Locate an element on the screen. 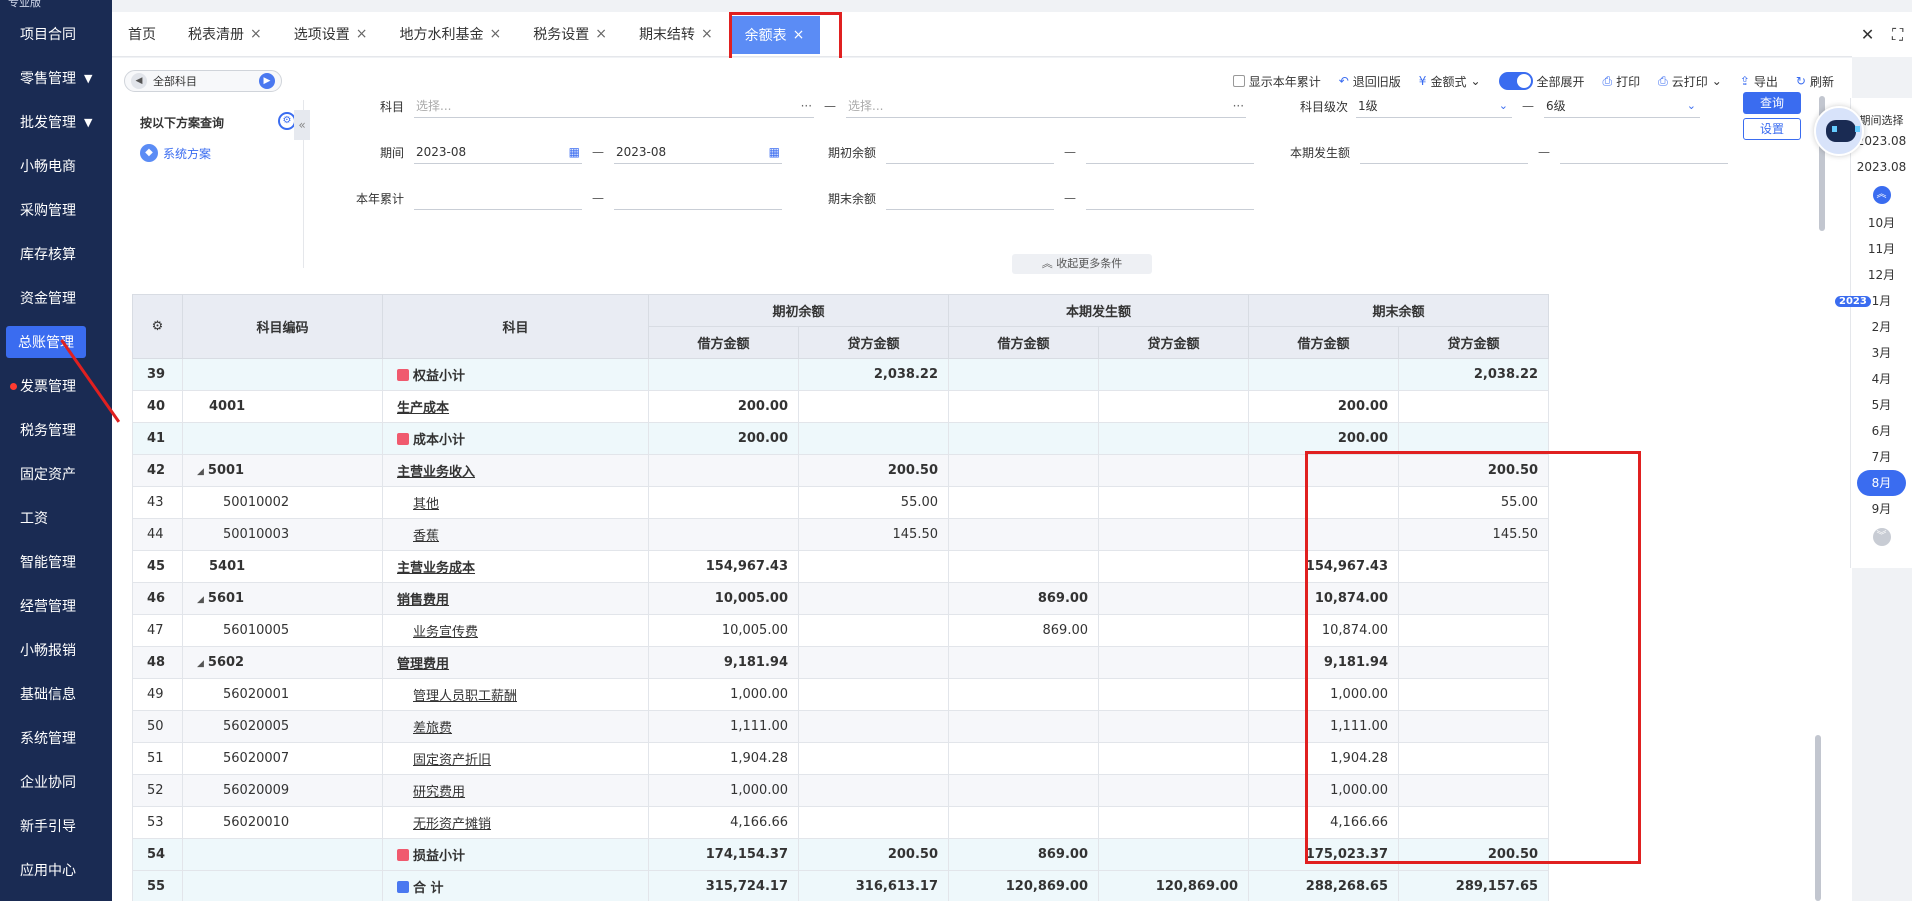  back-old-version-button: ↶ 退回旧版 is located at coordinates (1370, 81).